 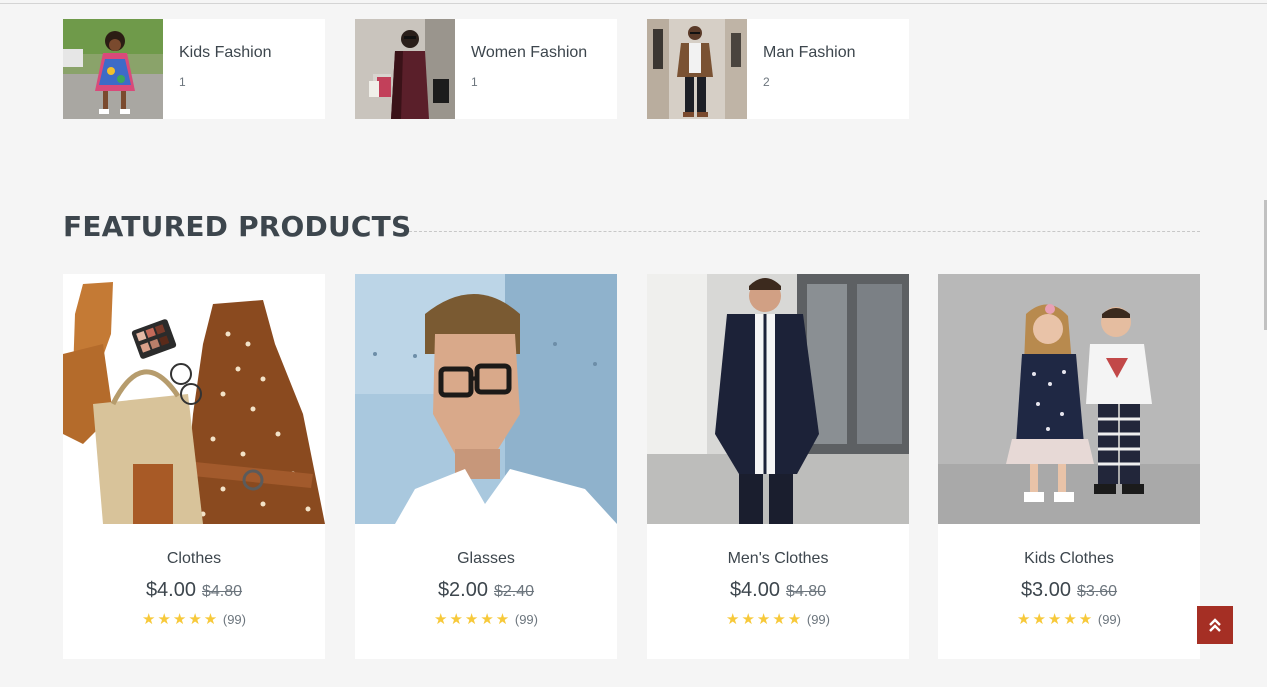 I want to click on women-fashion-photo, so click(x=405, y=69).